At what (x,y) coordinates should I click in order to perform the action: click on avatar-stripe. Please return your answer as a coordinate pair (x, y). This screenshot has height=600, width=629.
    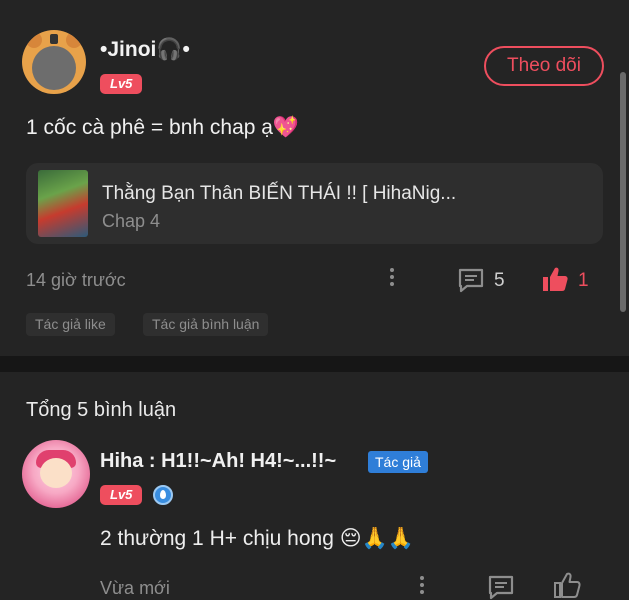
    Looking at the image, I should click on (54, 39).